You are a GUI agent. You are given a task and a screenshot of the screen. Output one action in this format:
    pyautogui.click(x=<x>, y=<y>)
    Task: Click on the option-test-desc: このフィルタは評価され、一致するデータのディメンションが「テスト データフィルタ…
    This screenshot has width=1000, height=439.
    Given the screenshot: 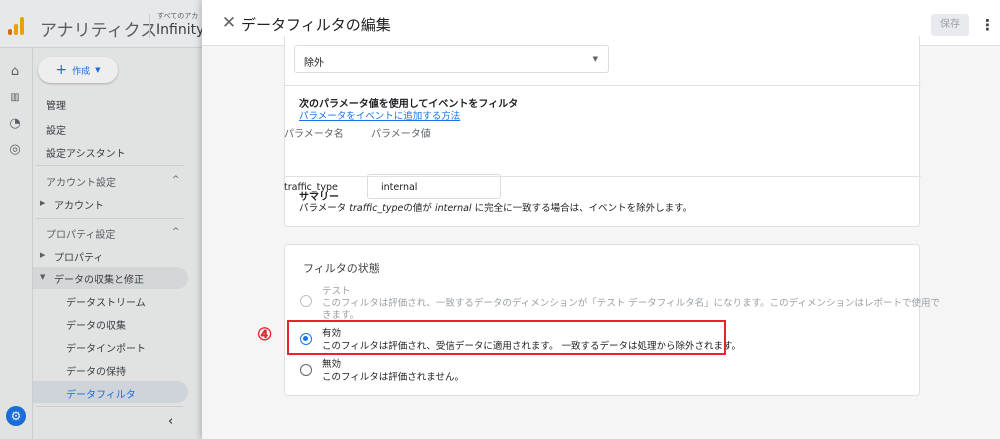 What is the action you would take?
    pyautogui.click(x=631, y=303)
    